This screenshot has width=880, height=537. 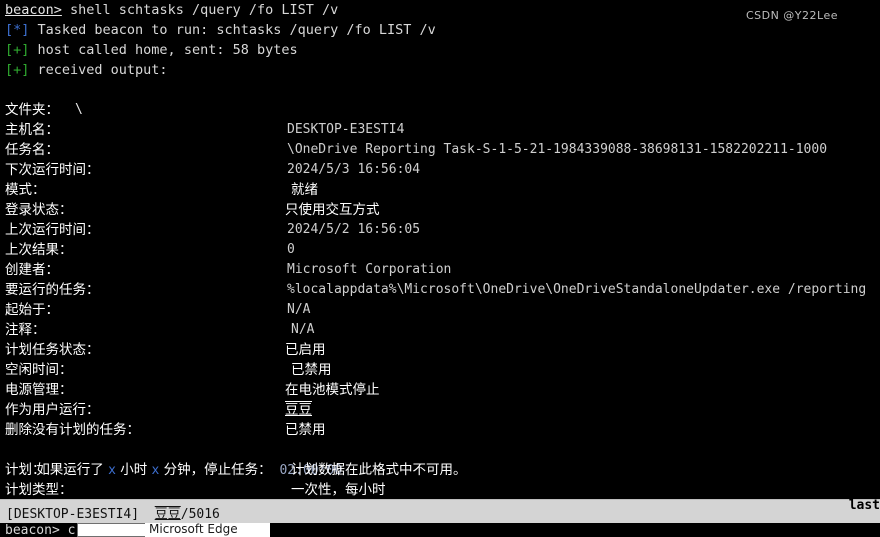 What do you see at coordinates (39, 210) in the screenshot?
I see `row-label: 登录状态：` at bounding box center [39, 210].